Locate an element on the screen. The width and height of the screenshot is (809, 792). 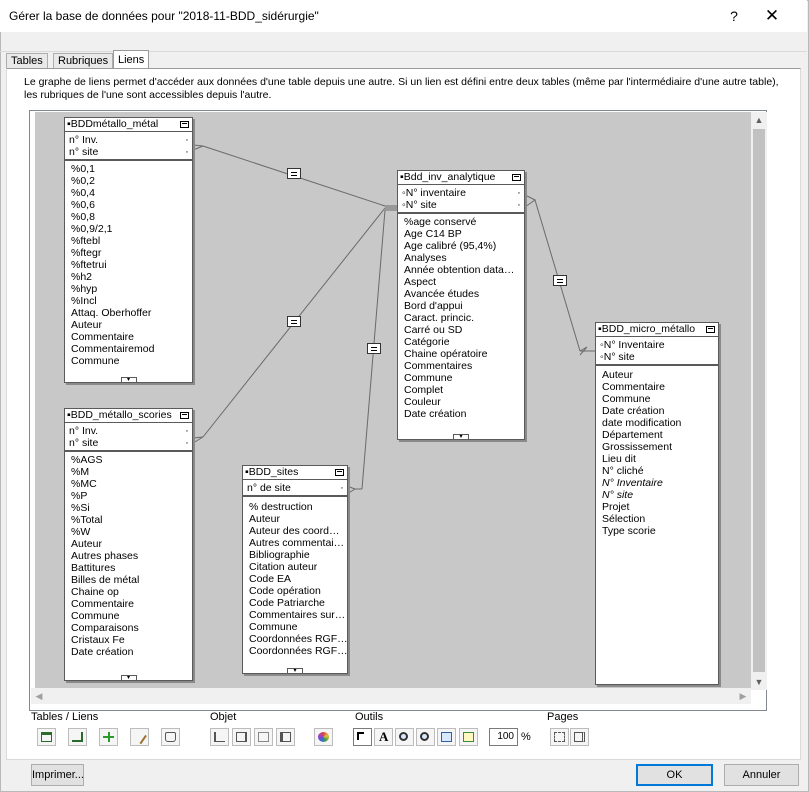
graph-vertical-scrollbar: ▲ ▼ is located at coordinates (759, 401).